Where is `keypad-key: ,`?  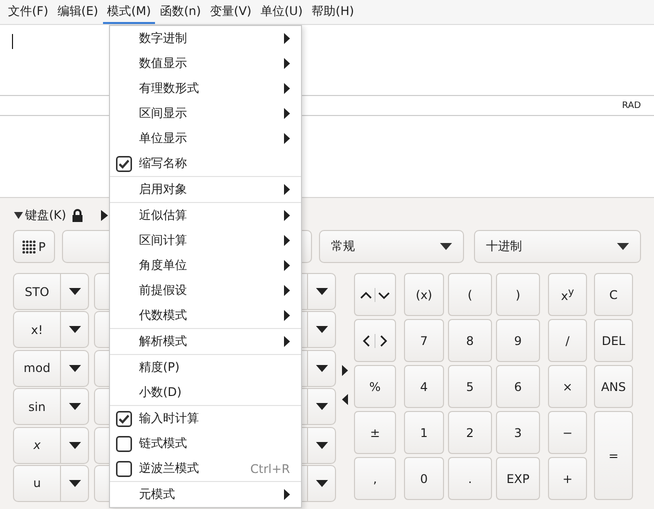
keypad-key: , is located at coordinates (375, 478).